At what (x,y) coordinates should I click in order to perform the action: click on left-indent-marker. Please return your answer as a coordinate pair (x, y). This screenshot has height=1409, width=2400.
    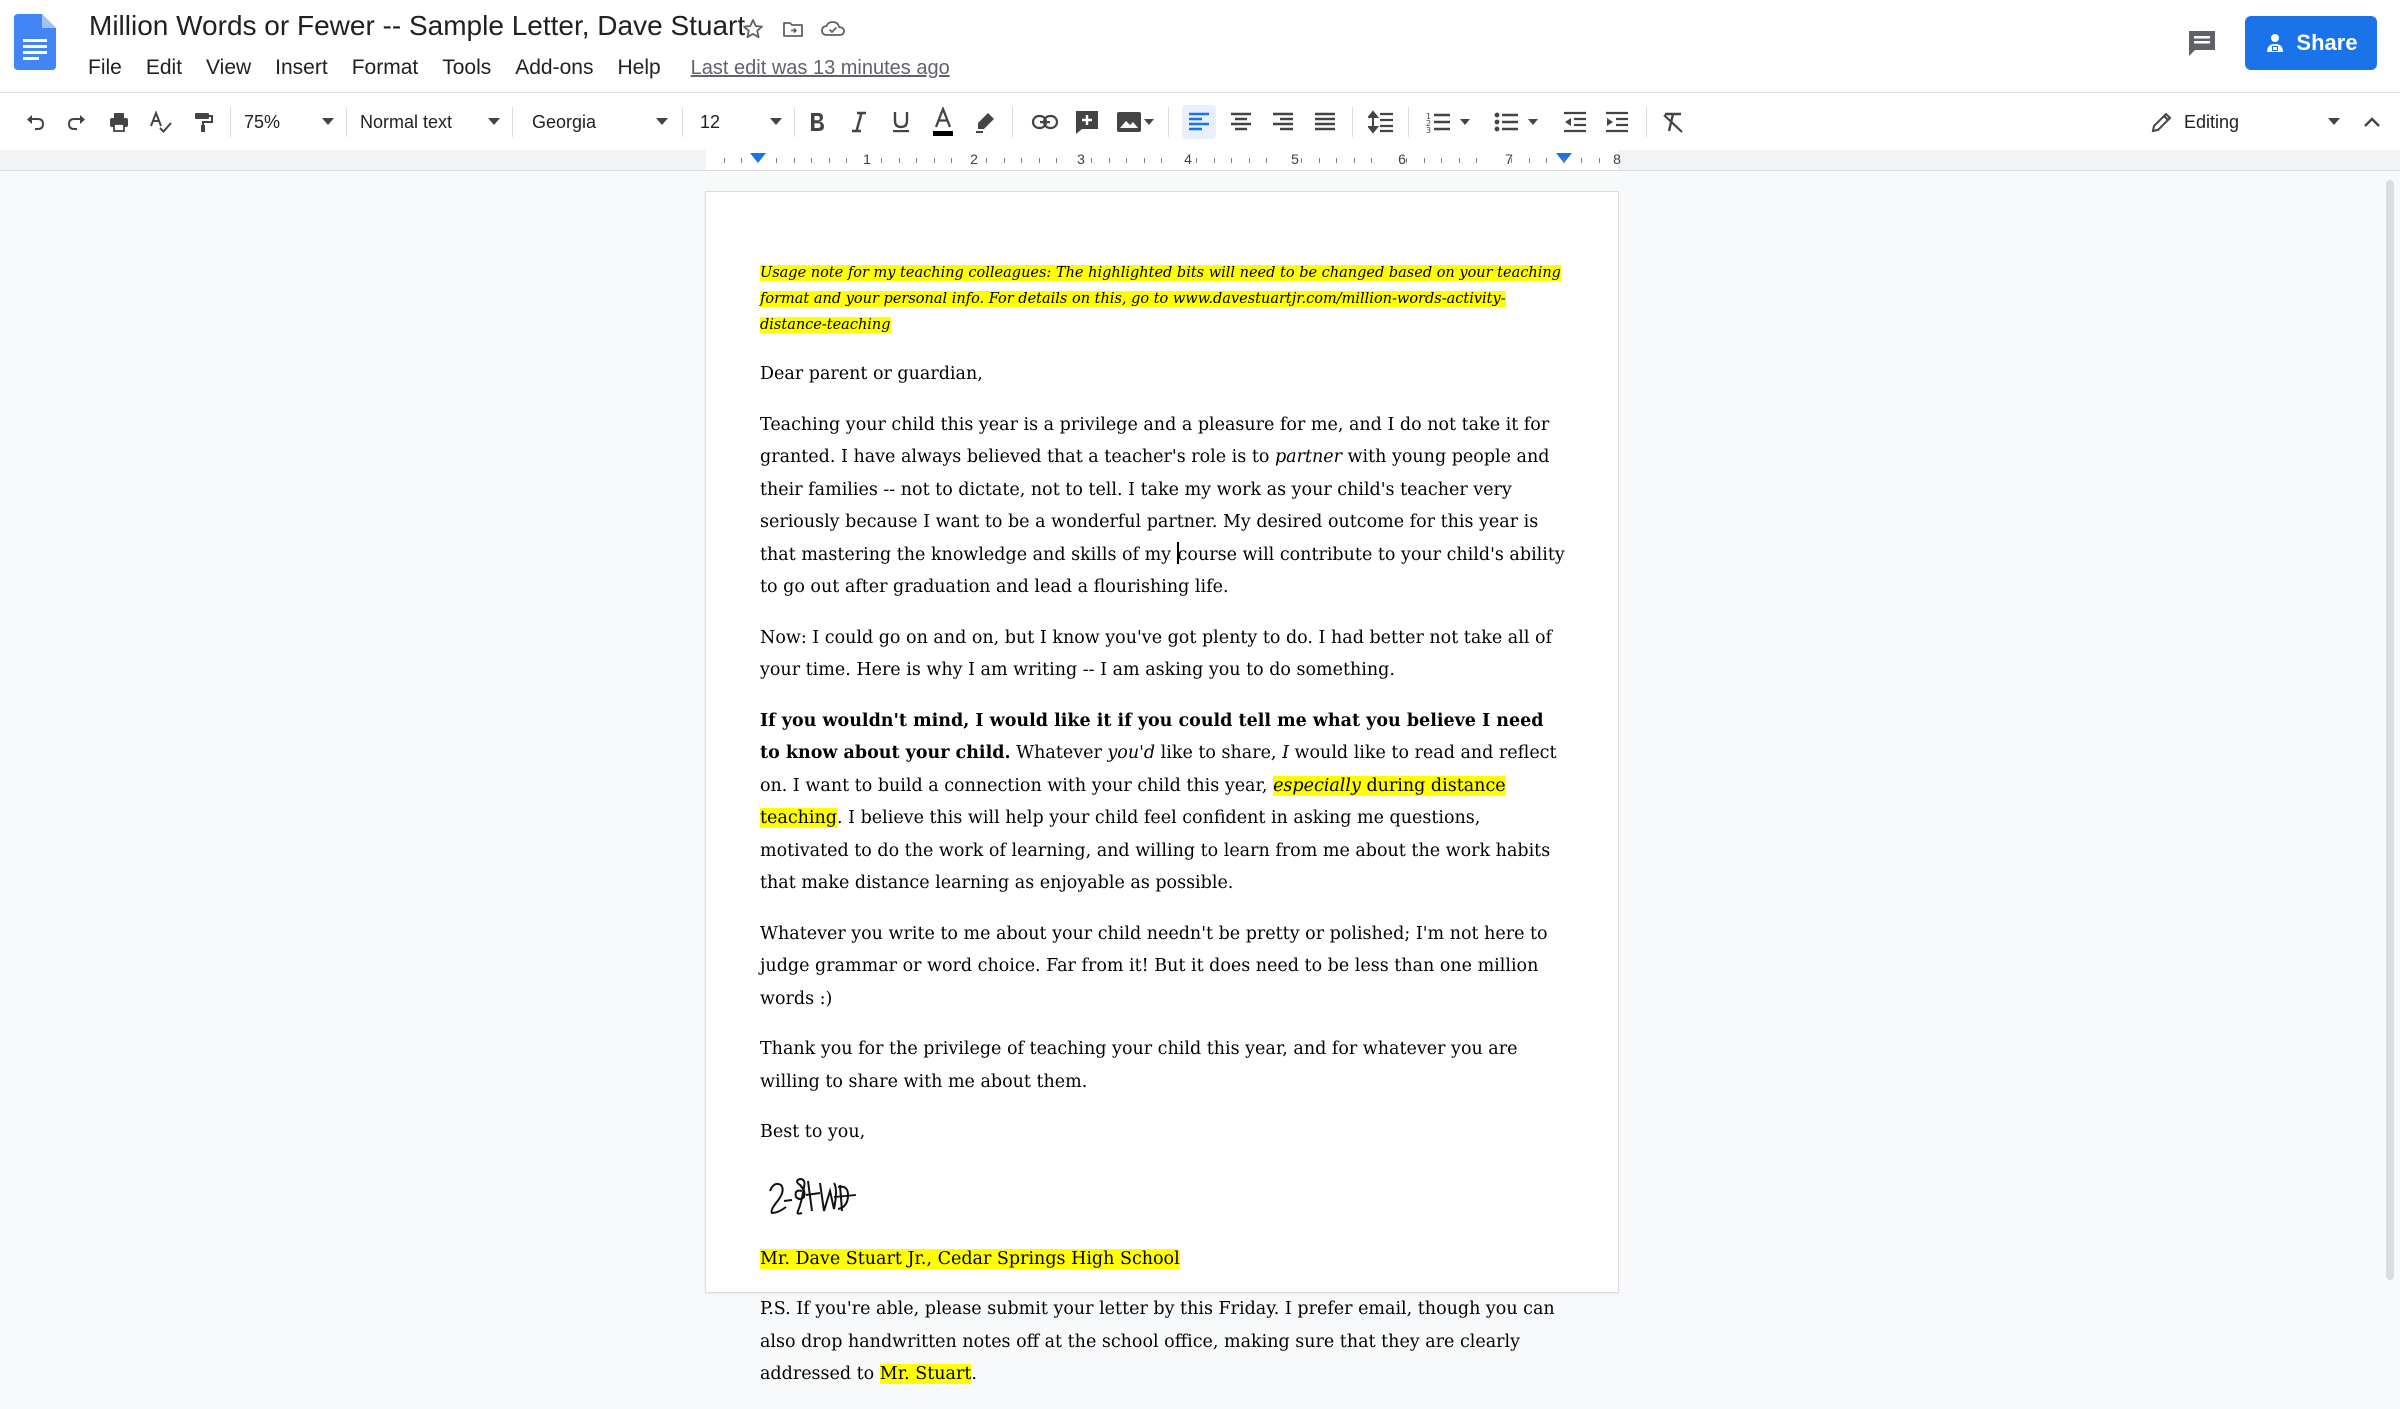
    Looking at the image, I should click on (758, 158).